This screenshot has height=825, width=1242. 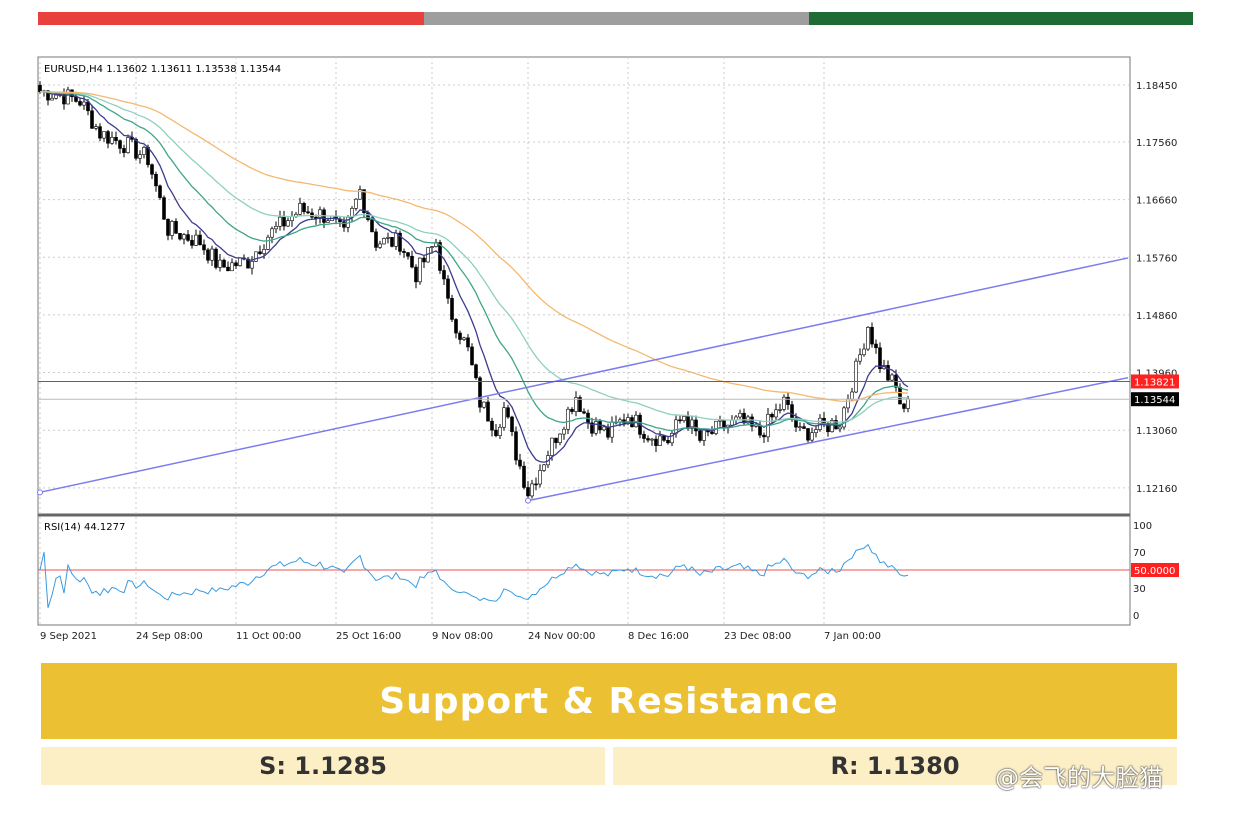 I want to click on last-price-label: 1.13544, so click(x=1154, y=400).